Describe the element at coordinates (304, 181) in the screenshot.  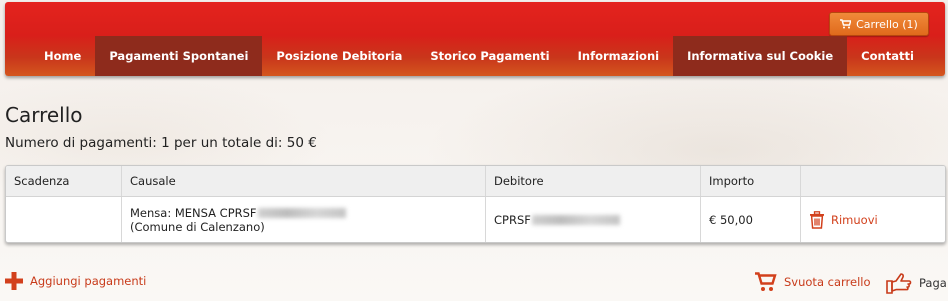
I see `header-causale: Causale` at that location.